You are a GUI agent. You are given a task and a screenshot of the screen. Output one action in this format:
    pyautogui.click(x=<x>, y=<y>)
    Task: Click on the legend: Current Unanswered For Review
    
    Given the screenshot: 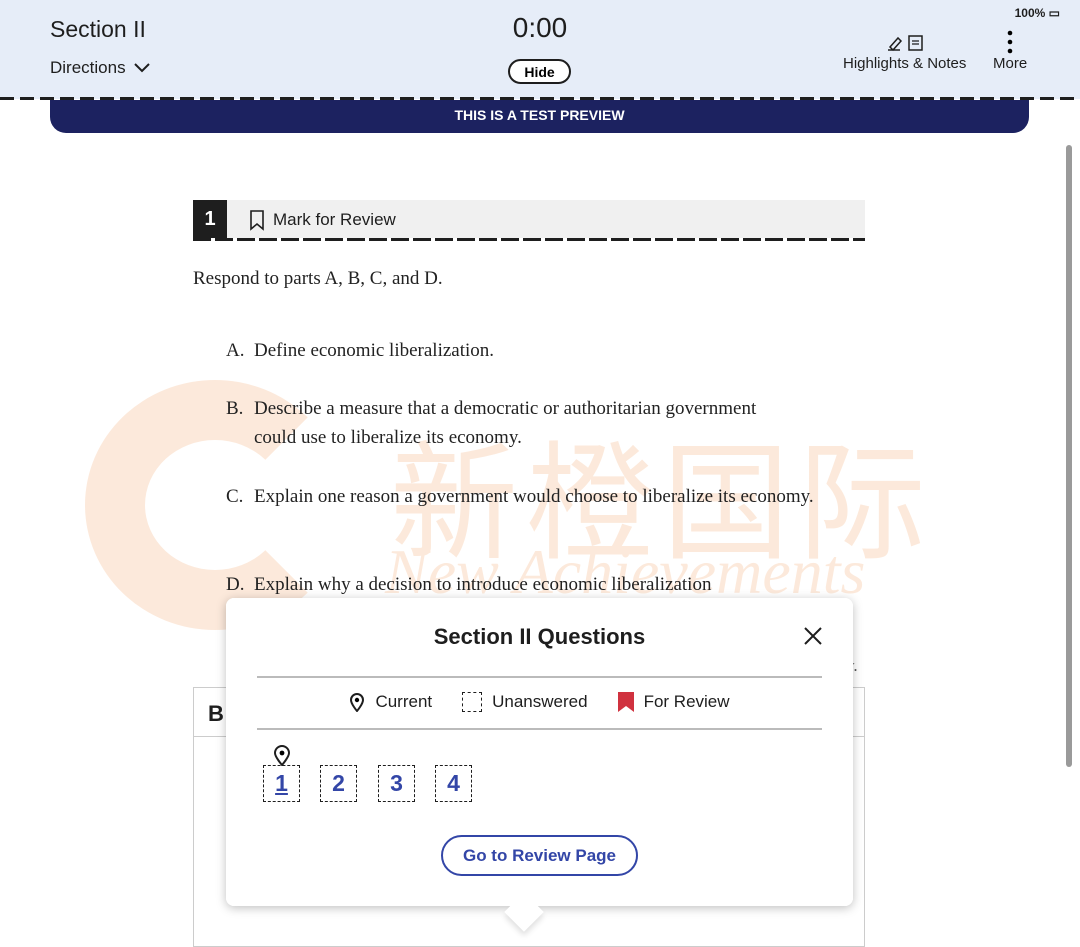 What is the action you would take?
    pyautogui.click(x=539, y=702)
    